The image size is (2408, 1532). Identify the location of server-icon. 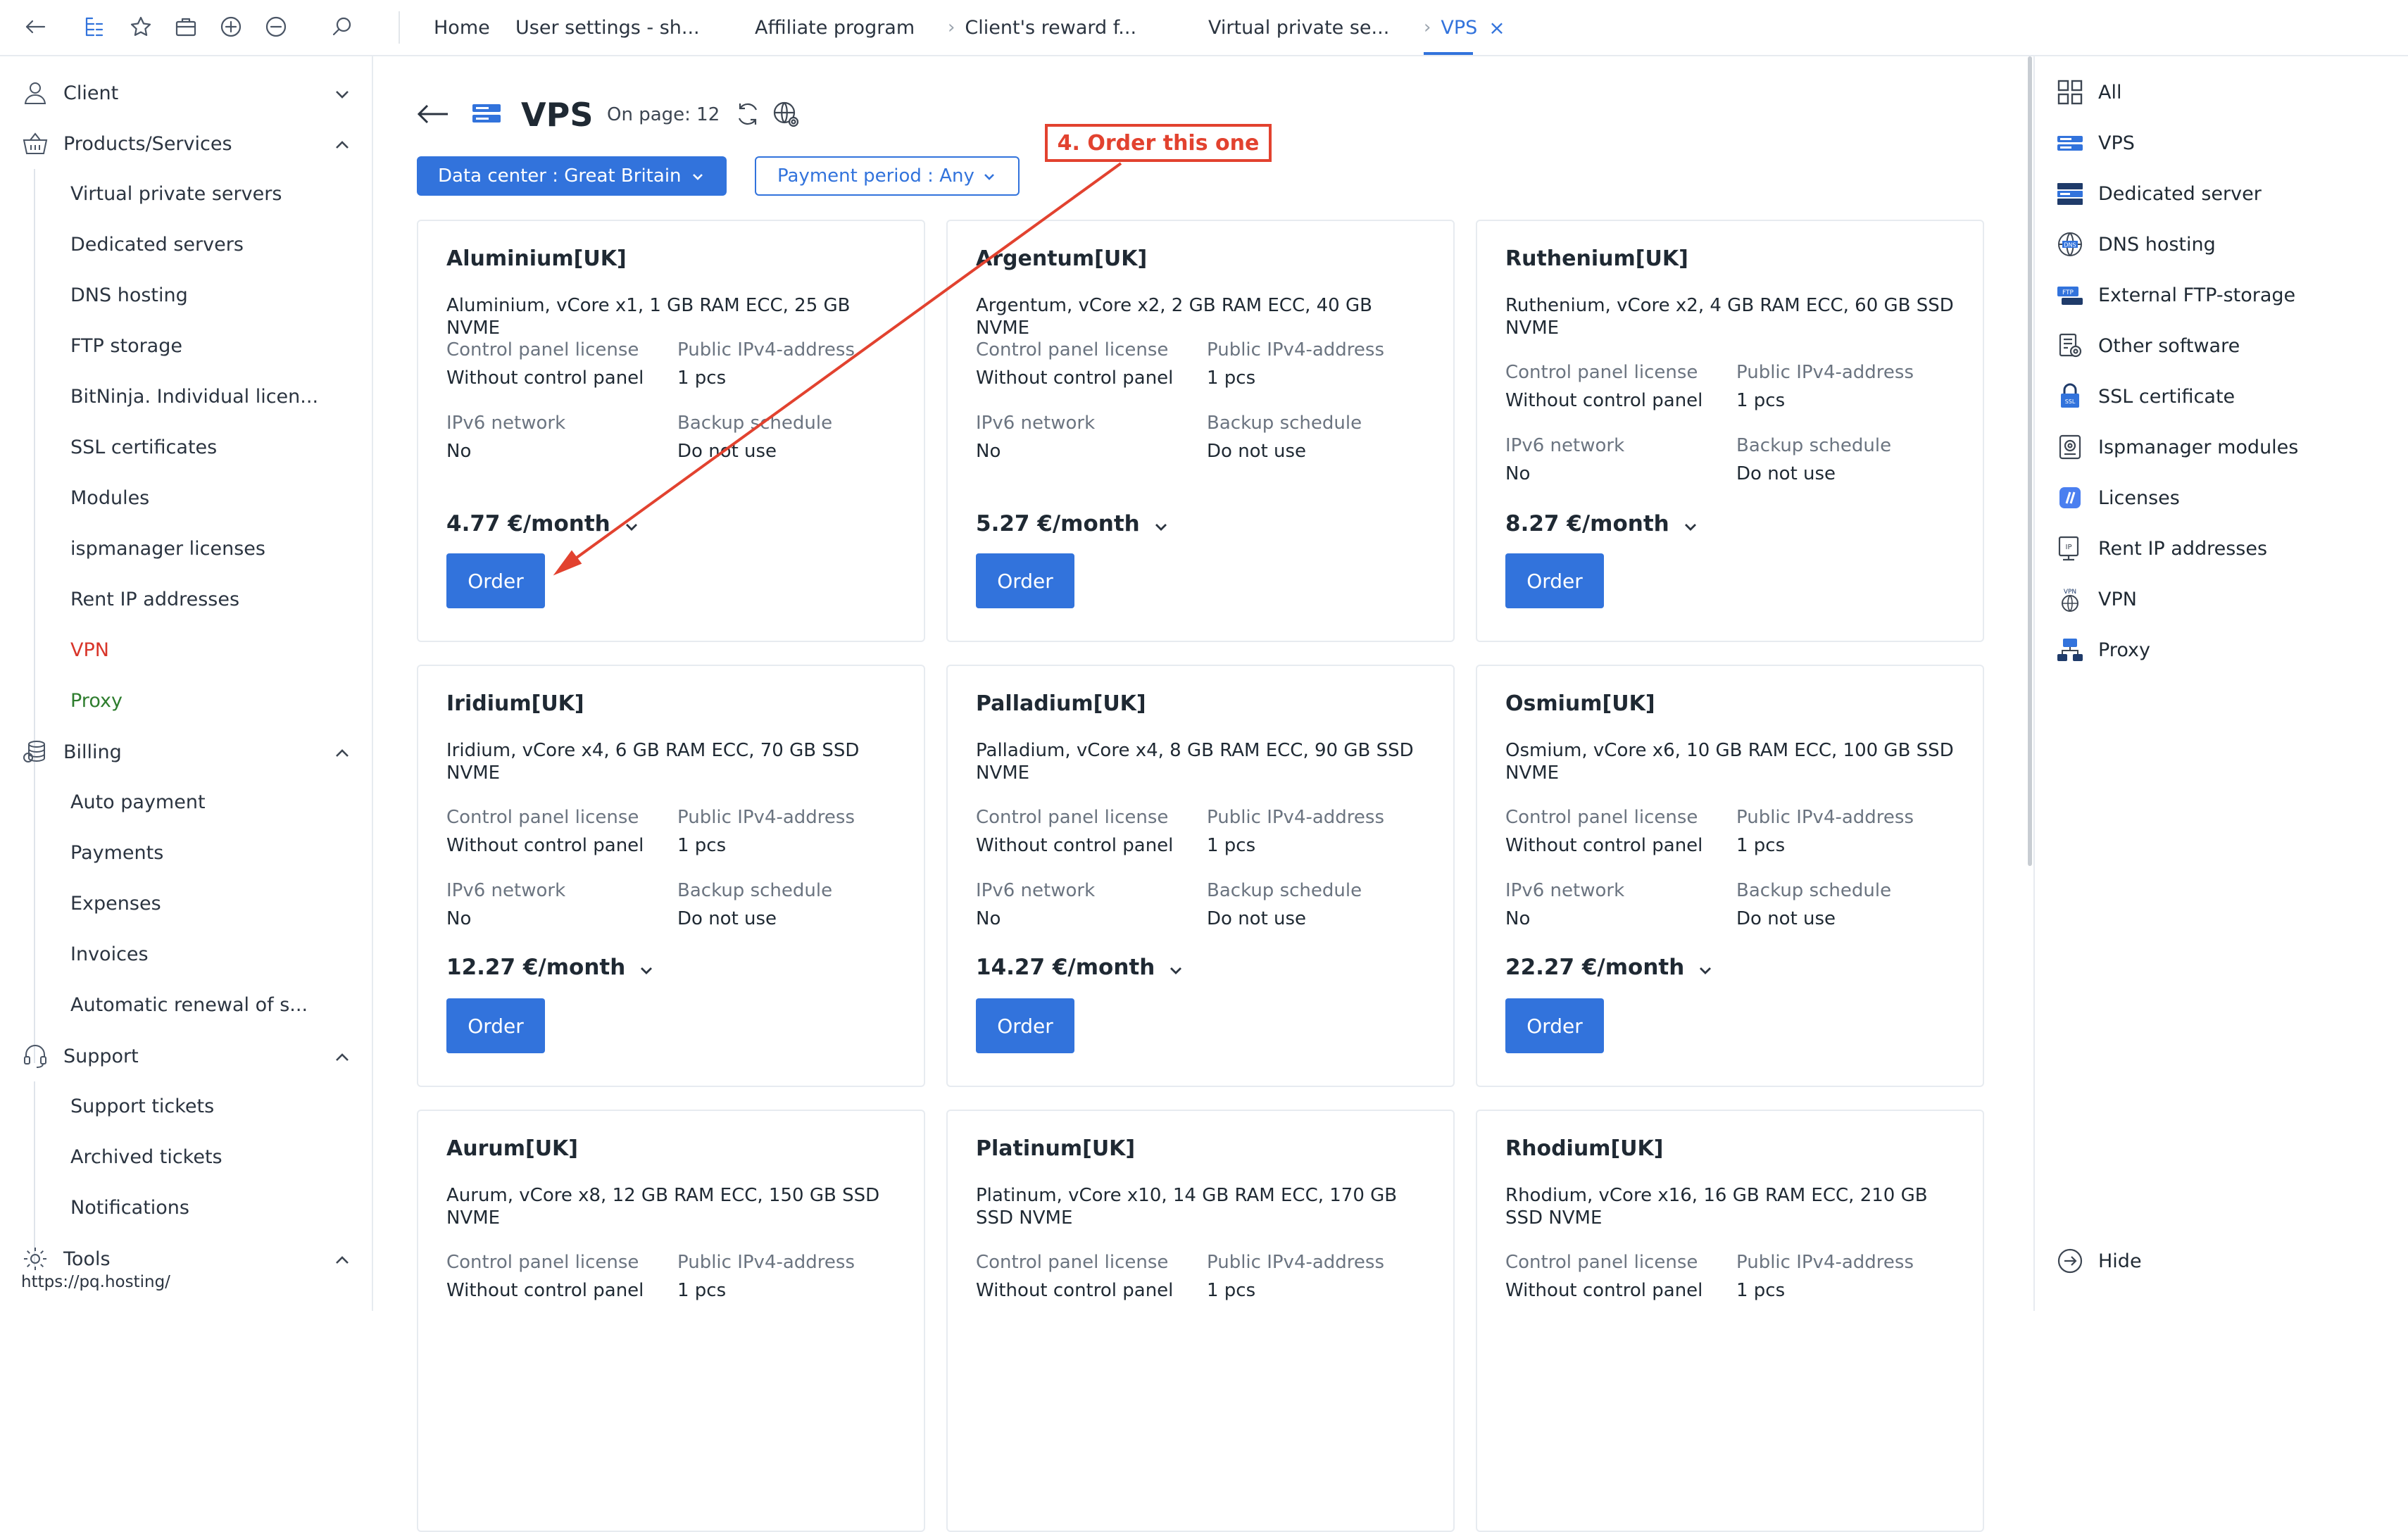
(2070, 194).